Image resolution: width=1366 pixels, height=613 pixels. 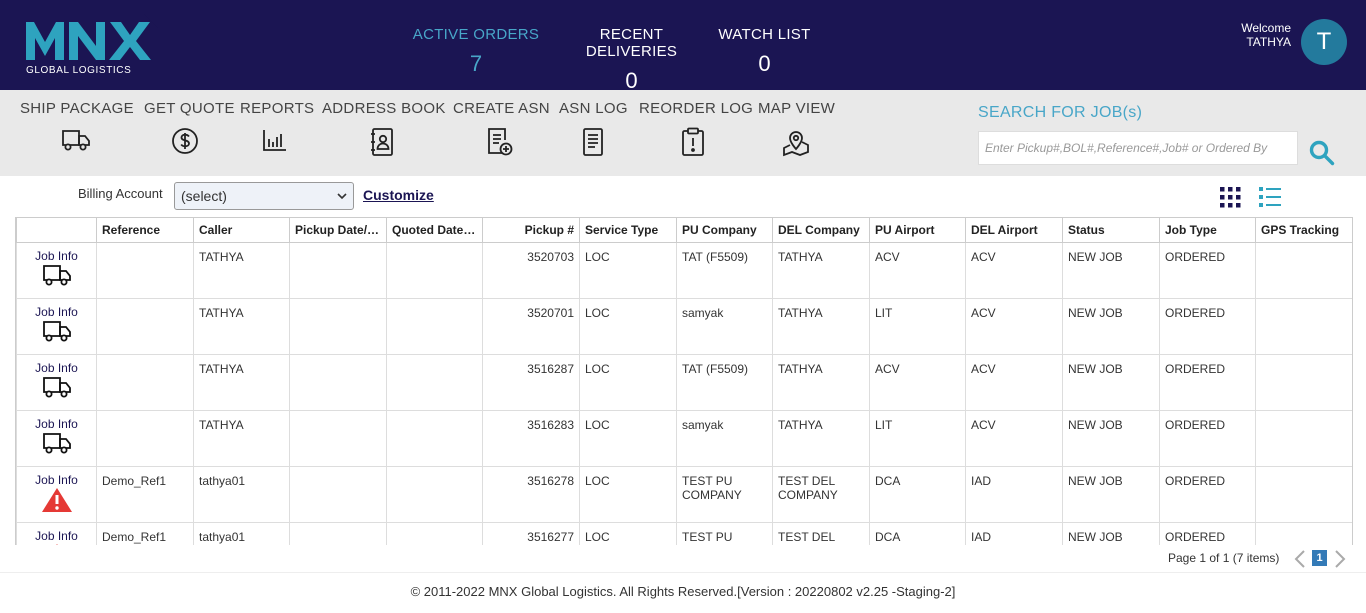 What do you see at coordinates (1138, 148) in the screenshot?
I see `job-search-input` at bounding box center [1138, 148].